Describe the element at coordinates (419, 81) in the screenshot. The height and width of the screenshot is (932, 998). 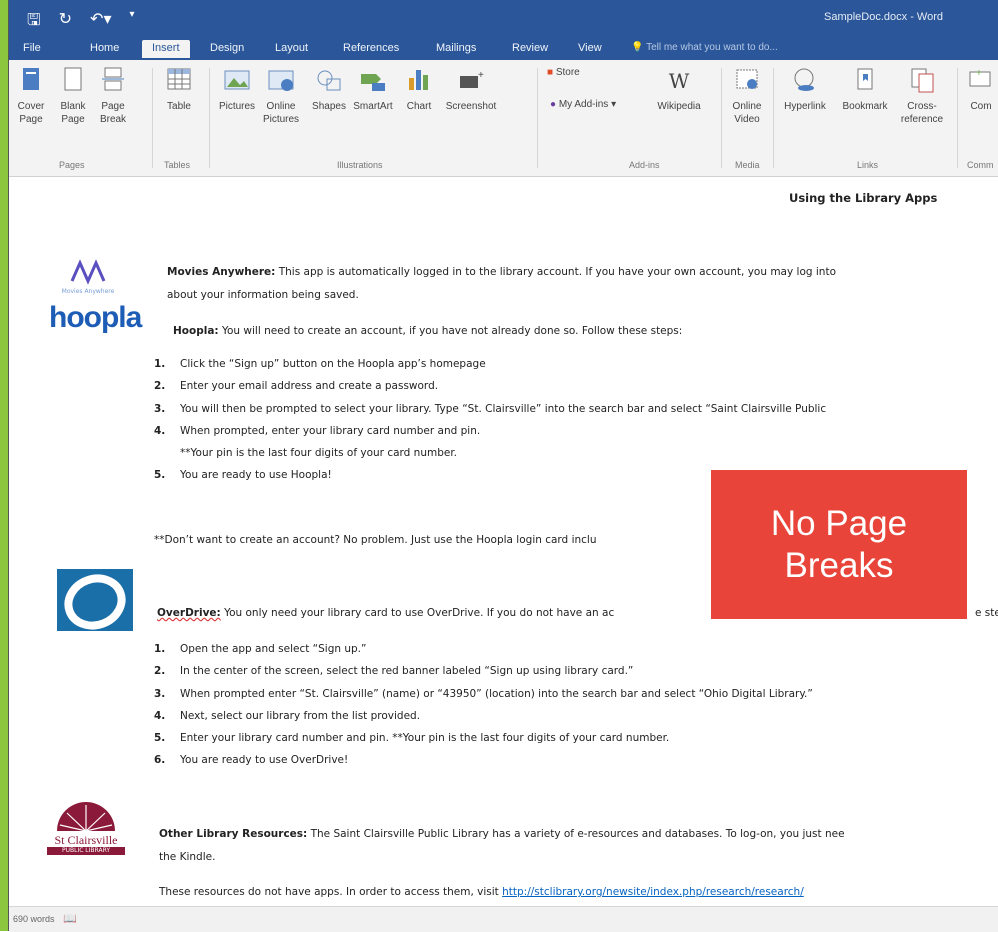
I see `chart-icon` at that location.